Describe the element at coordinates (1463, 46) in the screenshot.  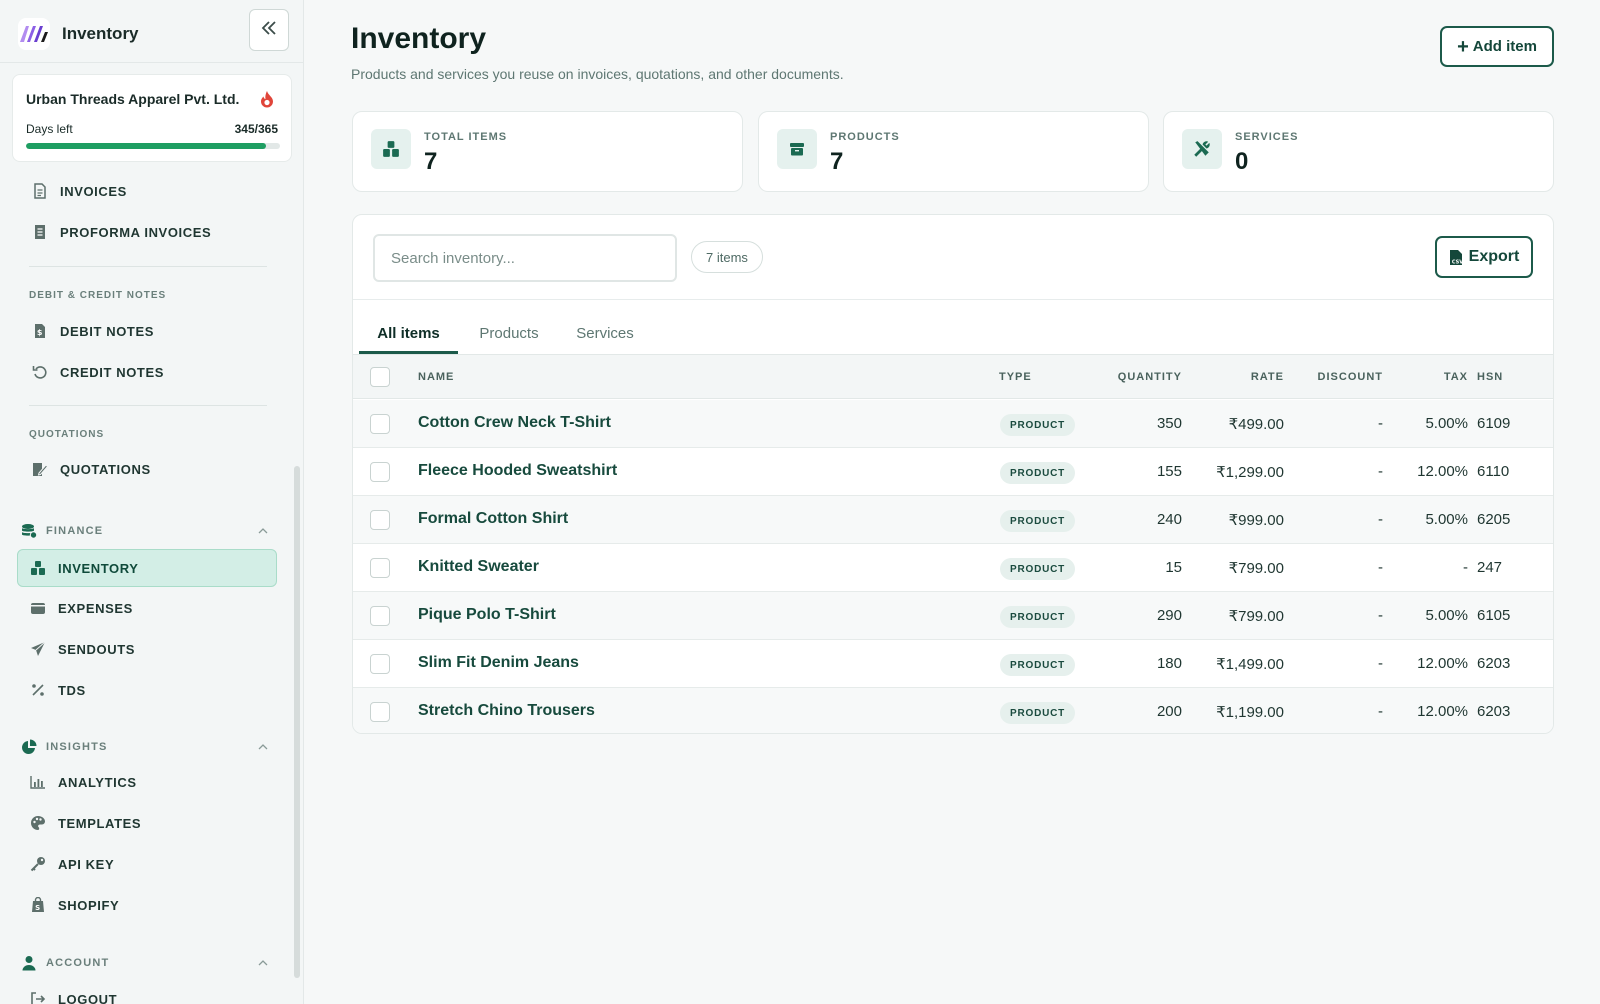
I see `plus-icon: +` at that location.